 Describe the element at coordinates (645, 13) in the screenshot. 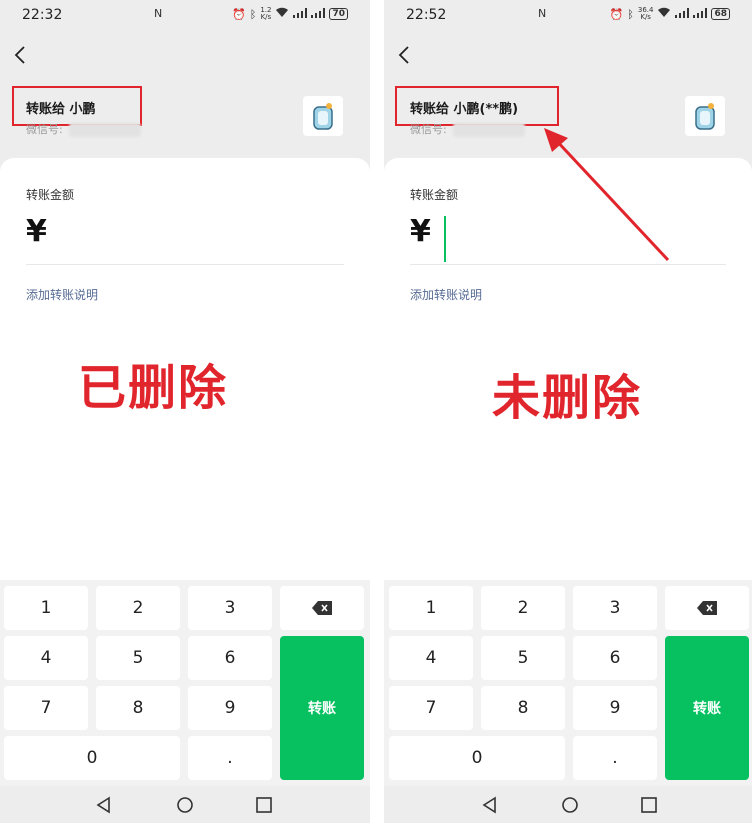

I see `network-speed: 36.4 K/s` at that location.